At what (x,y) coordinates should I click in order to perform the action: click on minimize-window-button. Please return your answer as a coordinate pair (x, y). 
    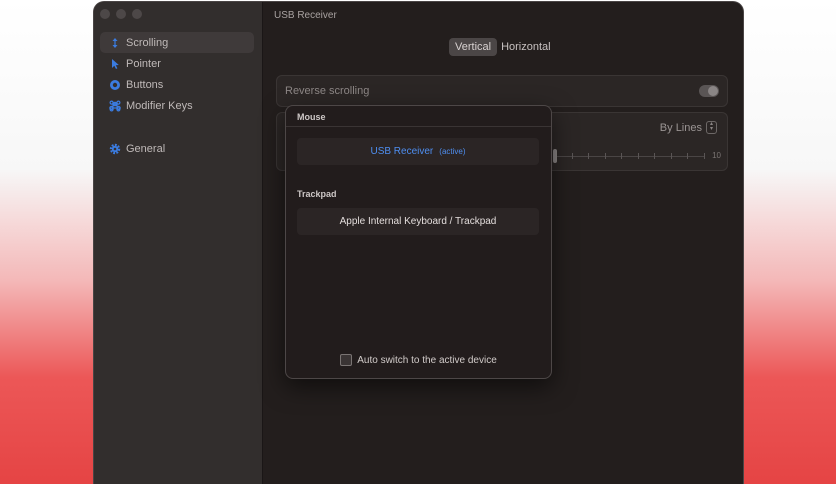
    Looking at the image, I should click on (121, 14).